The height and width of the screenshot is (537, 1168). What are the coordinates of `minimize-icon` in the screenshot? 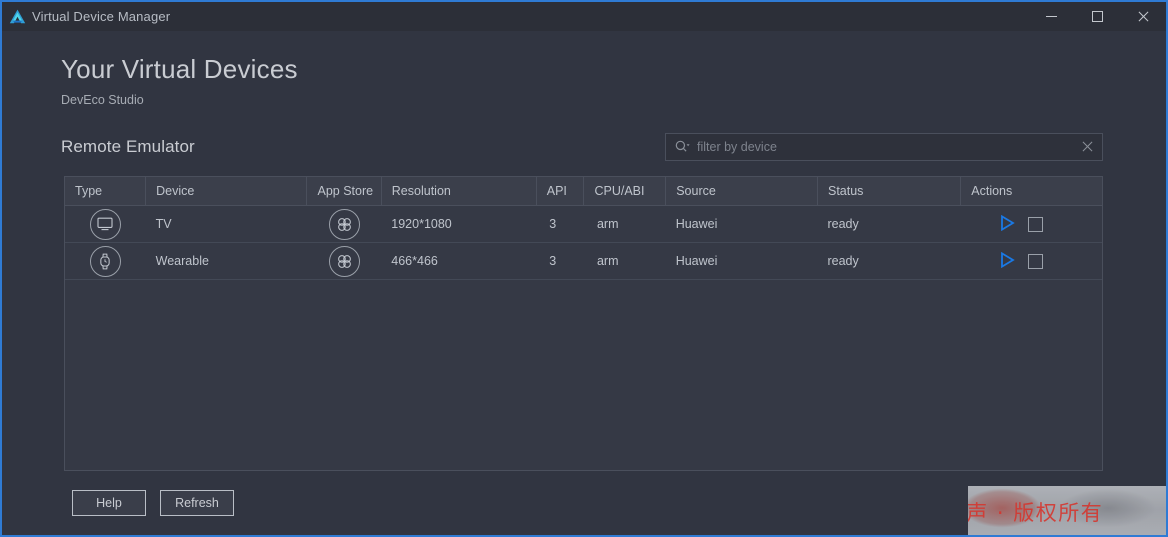 It's located at (1051, 16).